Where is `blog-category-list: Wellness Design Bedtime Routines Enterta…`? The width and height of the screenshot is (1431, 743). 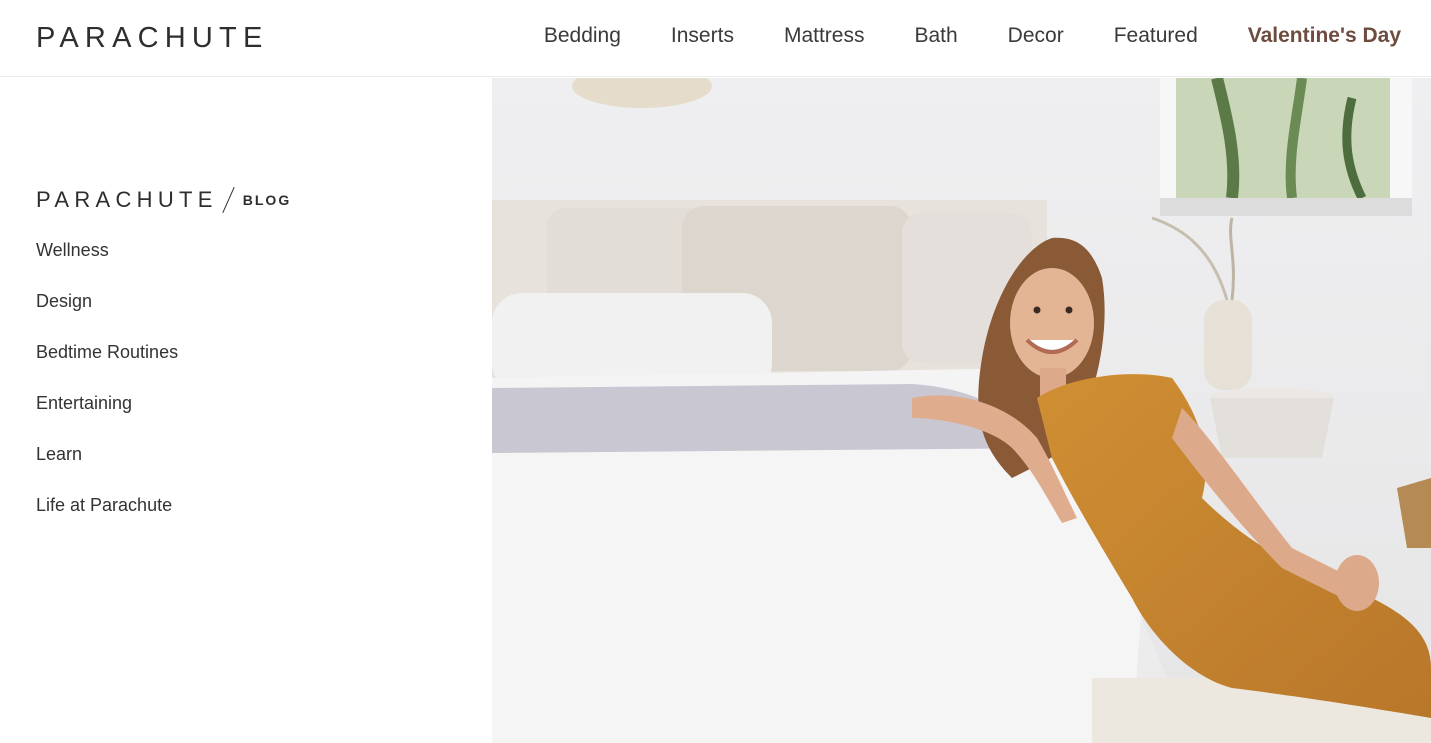 blog-category-list: Wellness Design Bedtime Routines Enterta… is located at coordinates (107, 391).